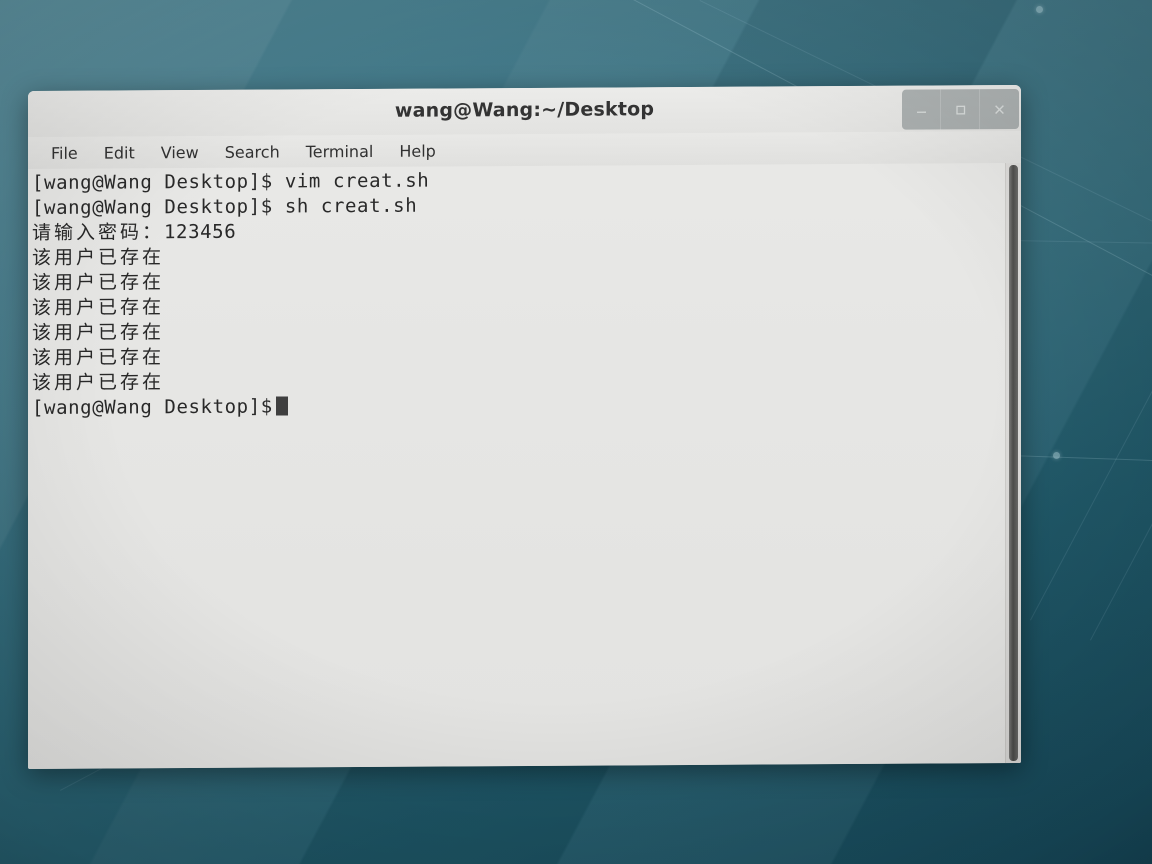 This screenshot has width=1152, height=864. What do you see at coordinates (98, 233) in the screenshot?
I see `terminal-output-text: 请输入密码：` at bounding box center [98, 233].